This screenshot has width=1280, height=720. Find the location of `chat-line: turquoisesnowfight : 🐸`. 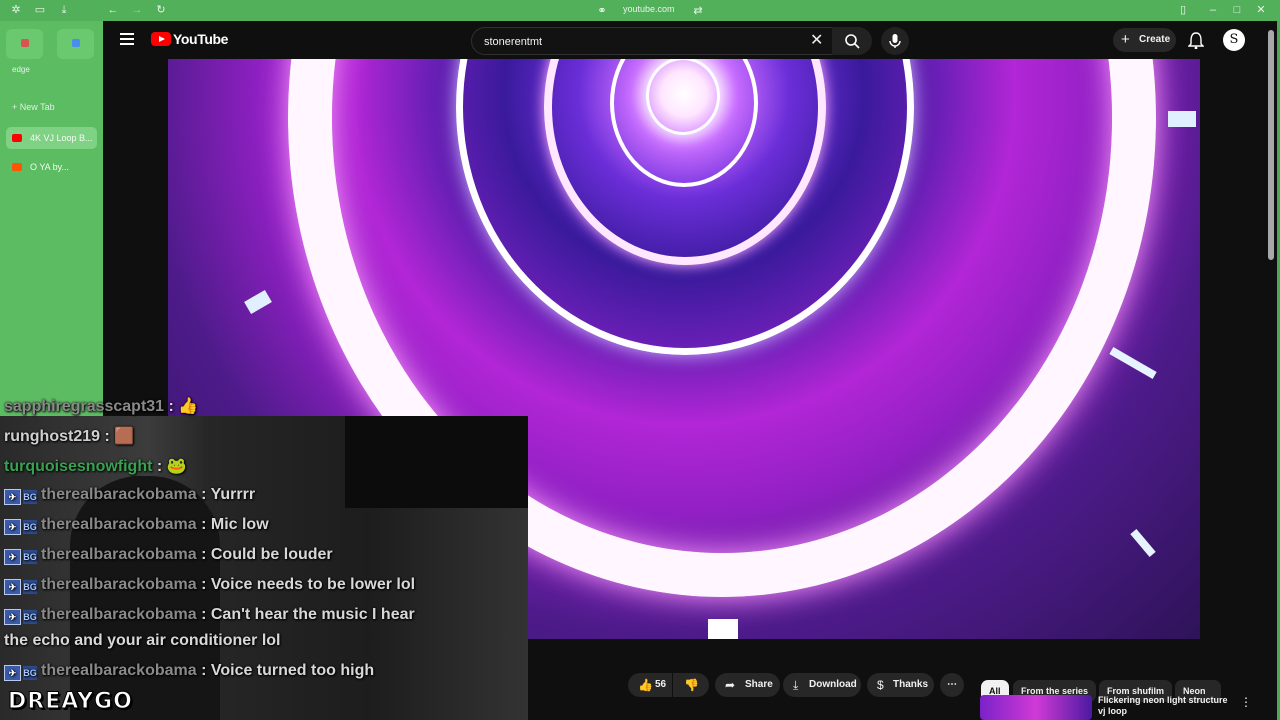

chat-line: turquoisesnowfight : 🐸 is located at coordinates (95, 466).